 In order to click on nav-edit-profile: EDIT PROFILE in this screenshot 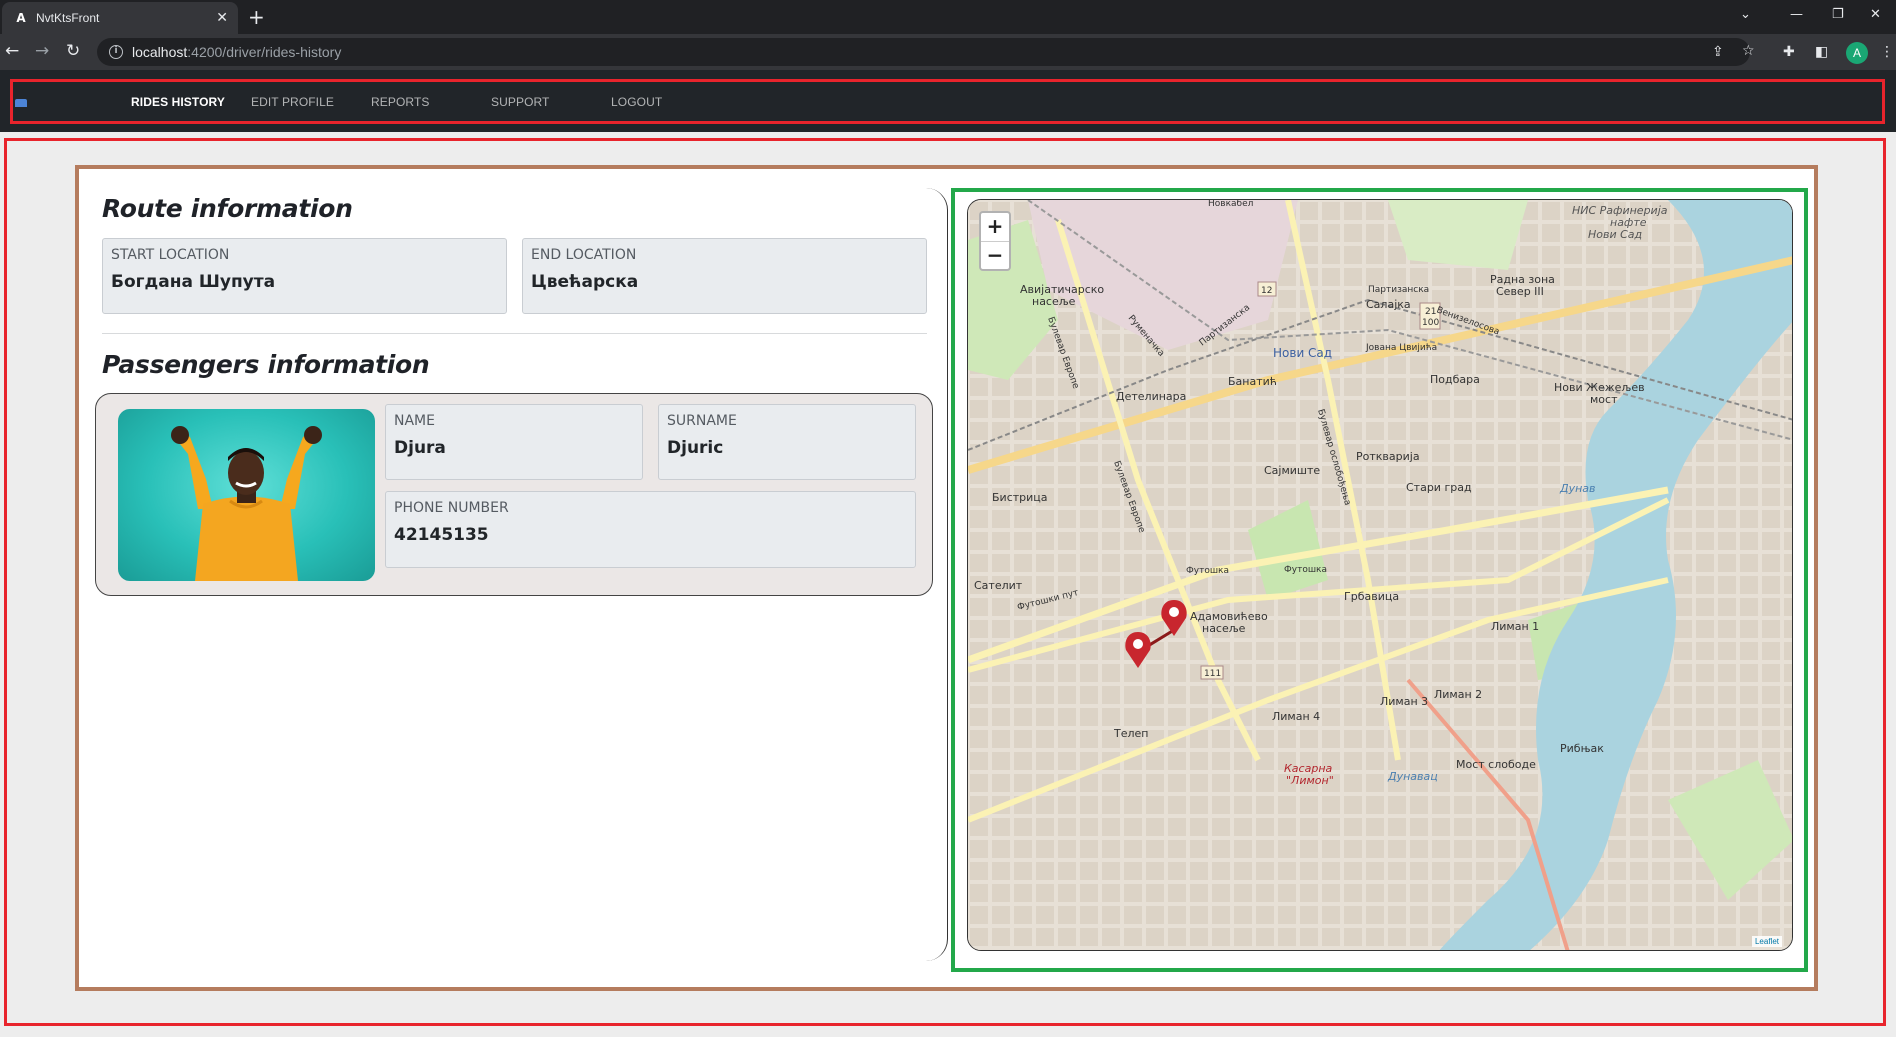, I will do `click(292, 102)`.